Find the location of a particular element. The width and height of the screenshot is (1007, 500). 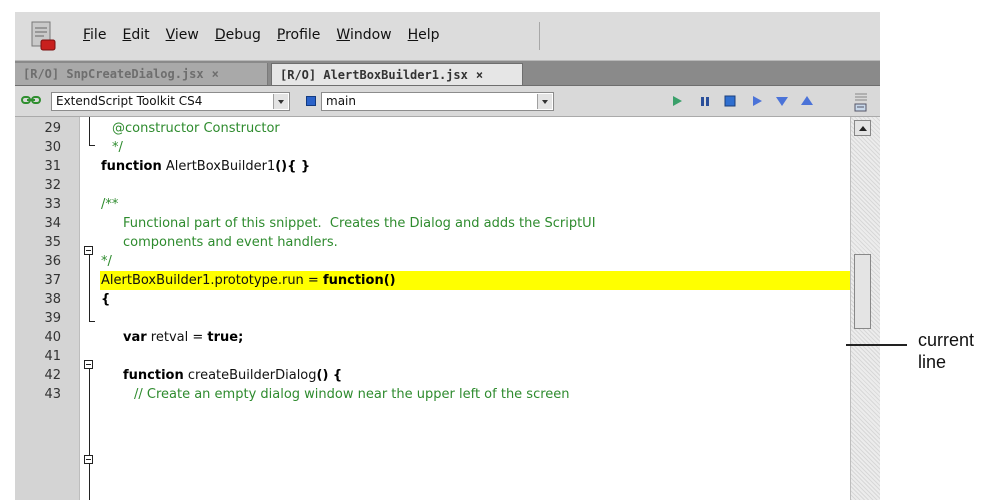

fold-guide-end is located at coordinates (92, 321).